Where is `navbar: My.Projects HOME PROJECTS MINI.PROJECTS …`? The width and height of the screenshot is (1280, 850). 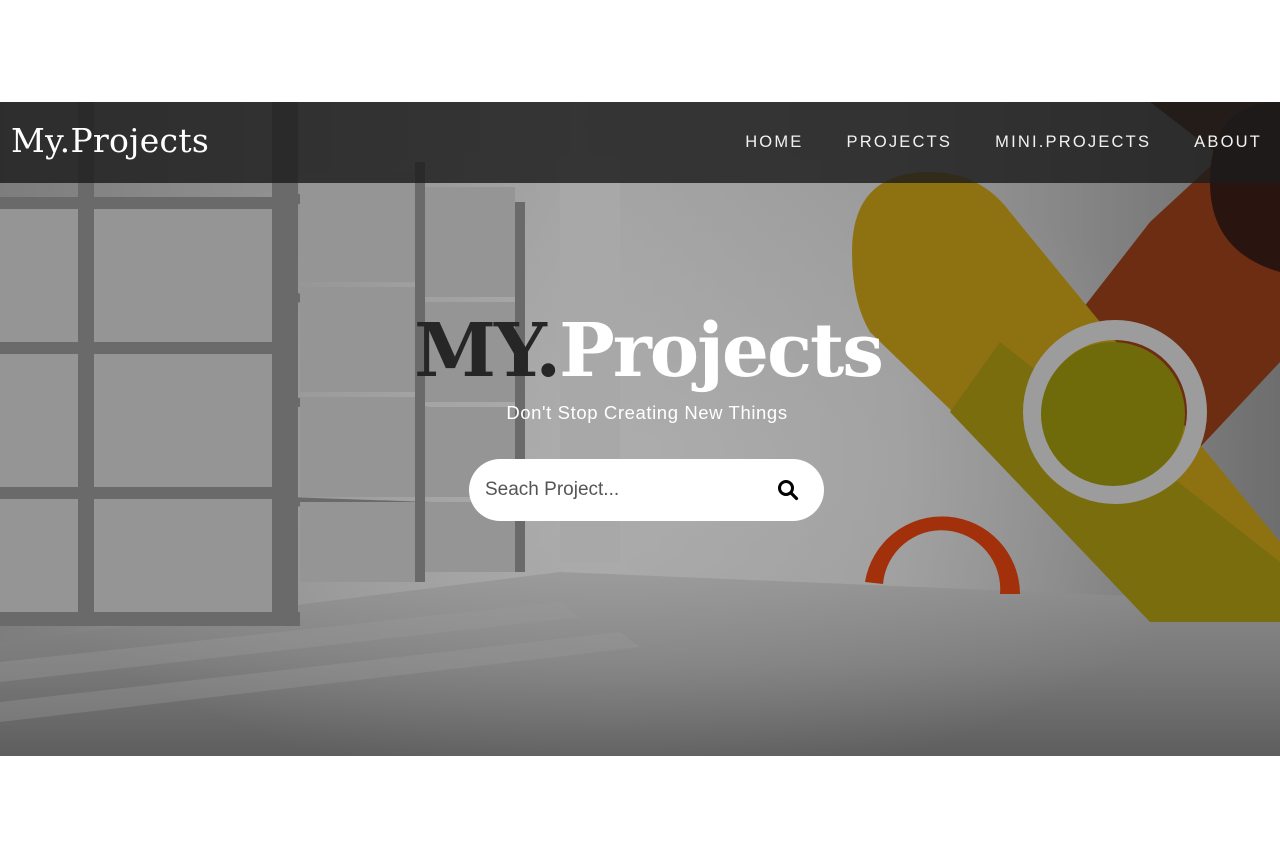
navbar: My.Projects HOME PROJECTS MINI.PROJECTS … is located at coordinates (640, 142).